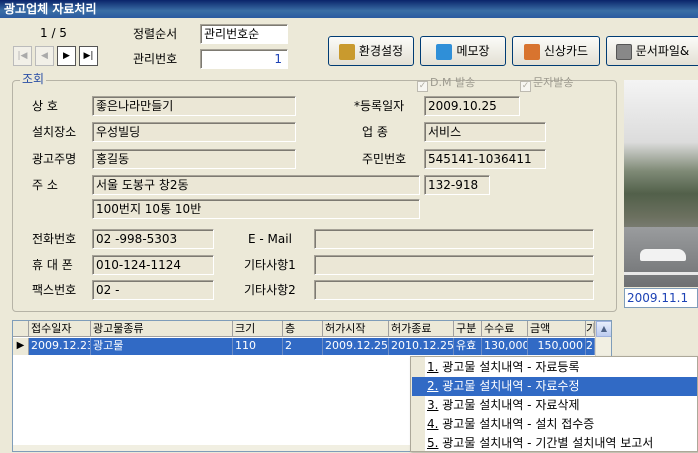 The width and height of the screenshot is (698, 453). Describe the element at coordinates (155, 34) in the screenshot. I see `sort-order-label: 정렬순서` at that location.